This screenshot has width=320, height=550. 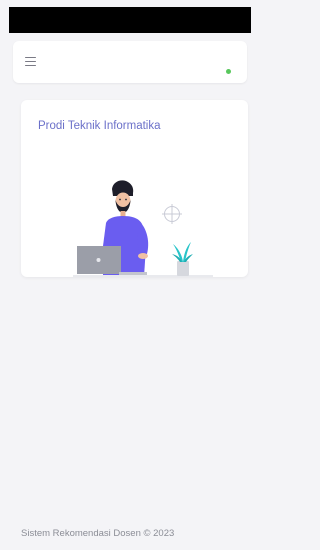 I want to click on online-status-dot, so click(x=228, y=71).